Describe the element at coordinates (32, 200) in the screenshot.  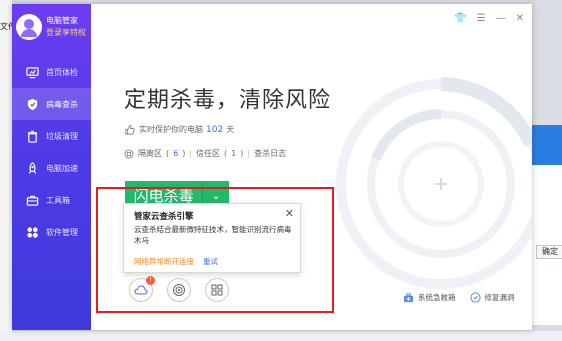
I see `toolbox-icon` at that location.